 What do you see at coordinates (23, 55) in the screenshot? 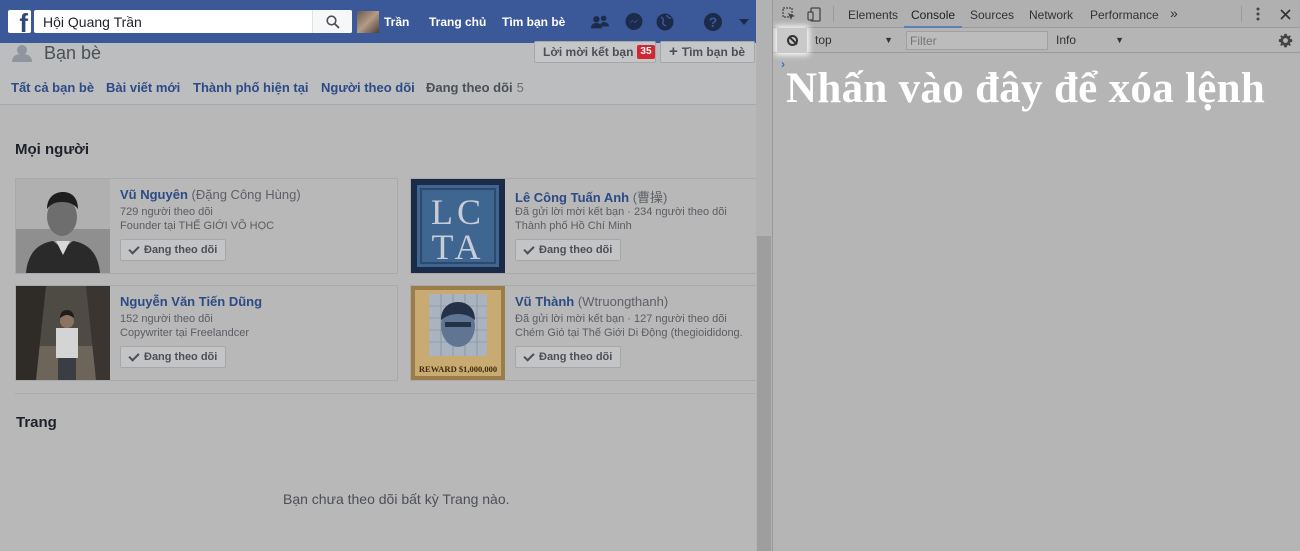
I see `friends-page-icon` at bounding box center [23, 55].